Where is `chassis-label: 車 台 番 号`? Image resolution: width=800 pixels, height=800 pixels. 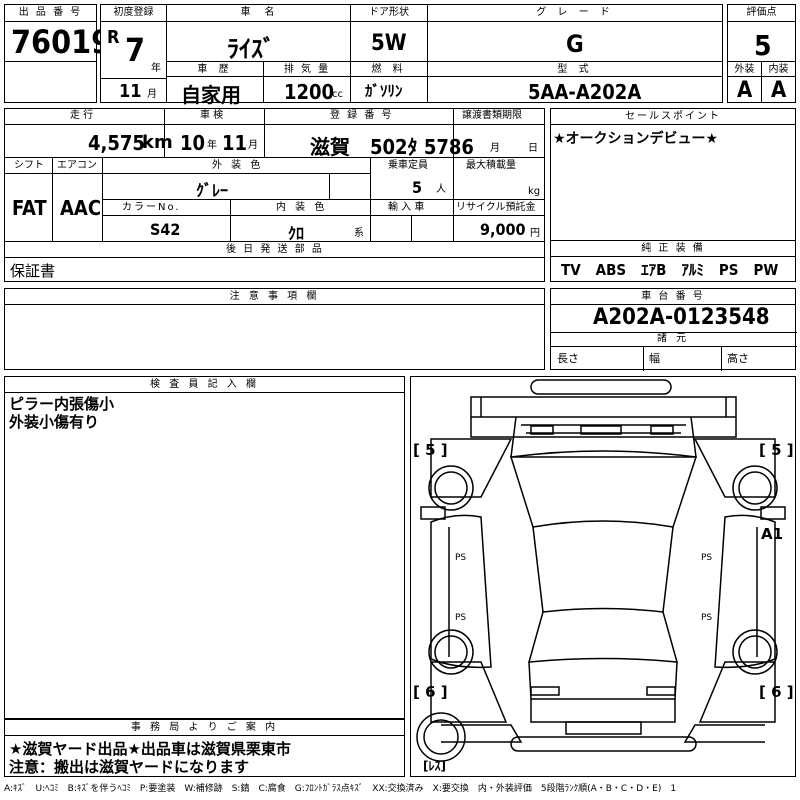
chassis-label: 車 台 番 号 is located at coordinates (673, 297).